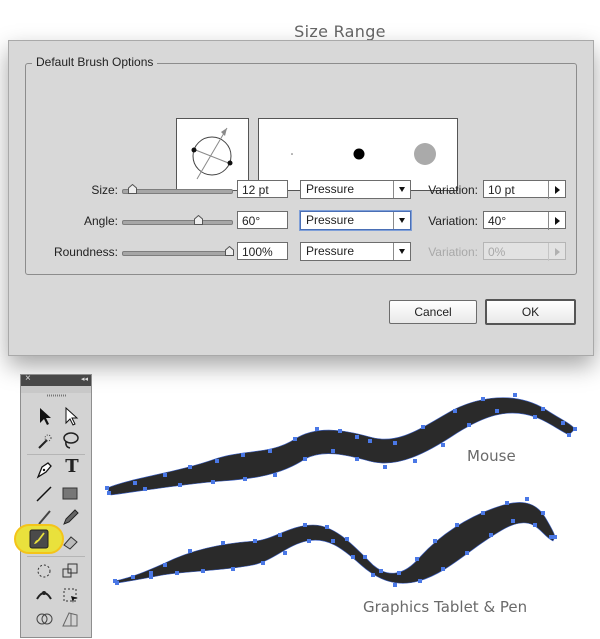  I want to click on size-label: Size:, so click(104, 190).